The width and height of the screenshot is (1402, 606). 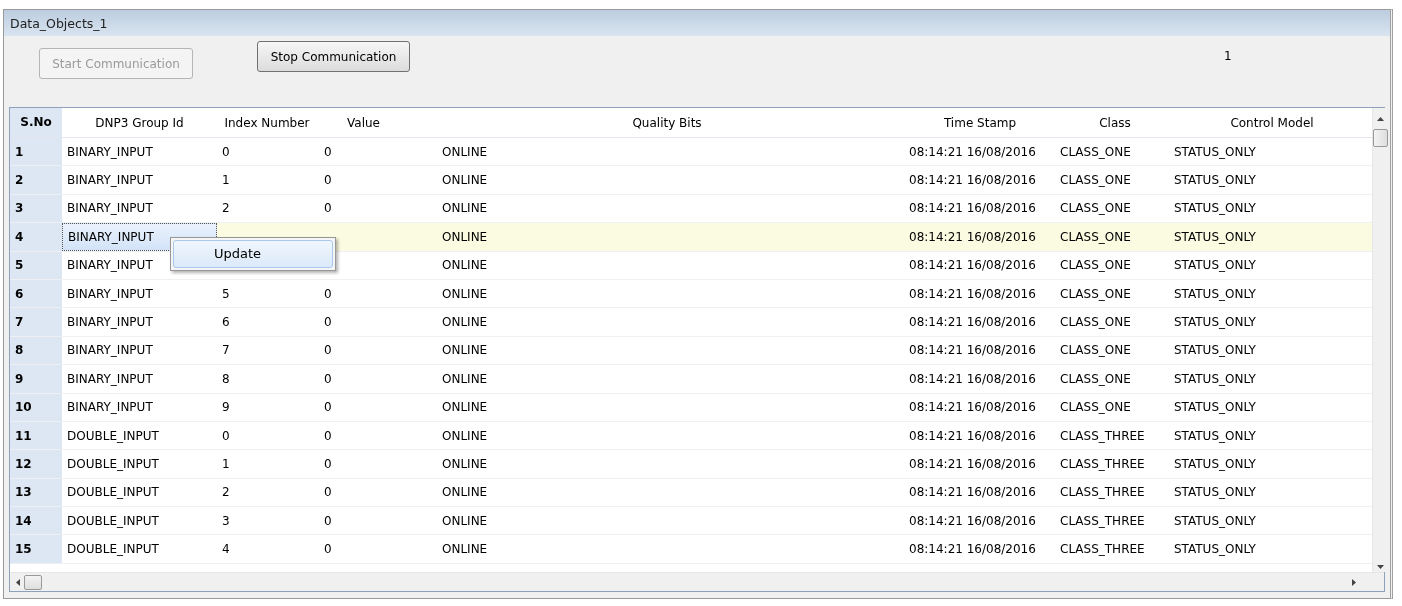 What do you see at coordinates (374, 122) in the screenshot?
I see `column-header: Value` at bounding box center [374, 122].